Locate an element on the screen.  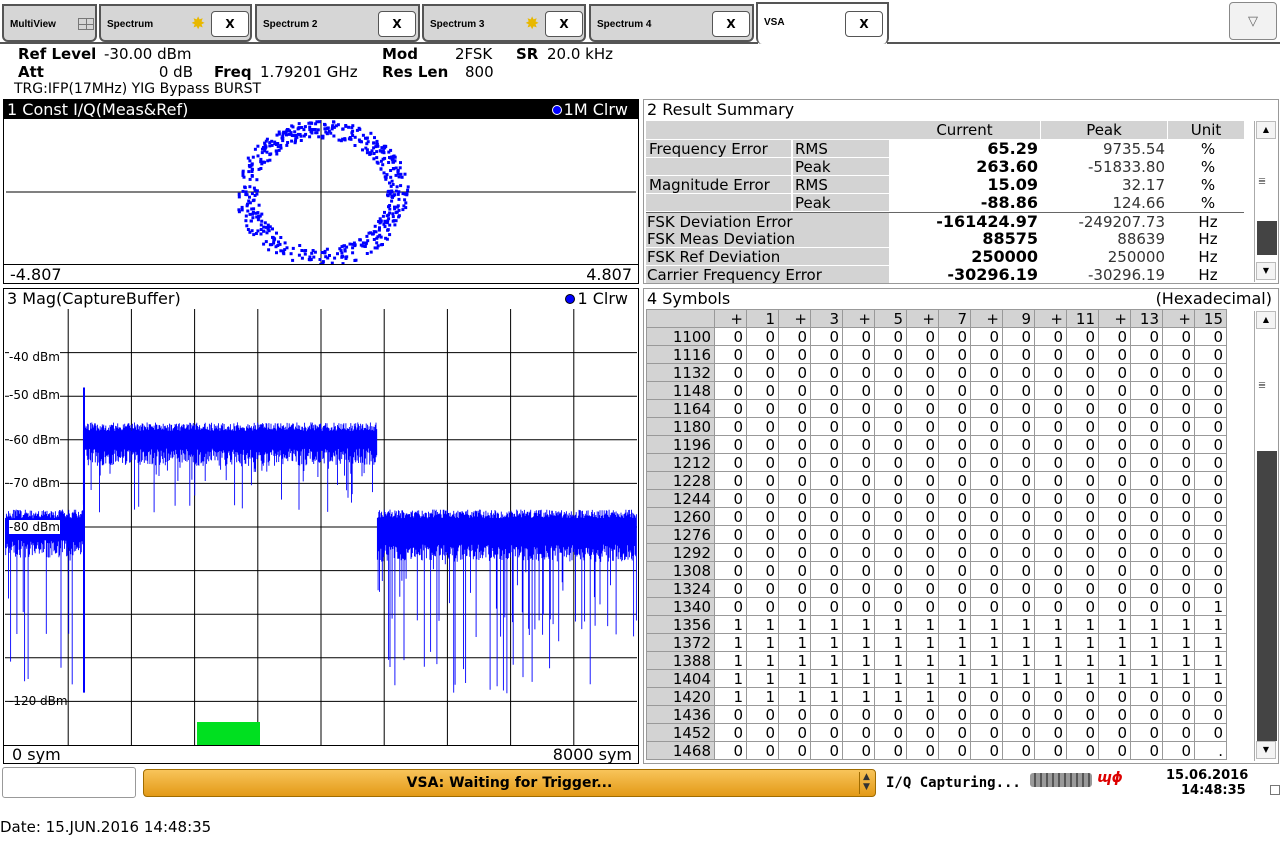
freq-value: 1.79201 GHz is located at coordinates (309, 72).